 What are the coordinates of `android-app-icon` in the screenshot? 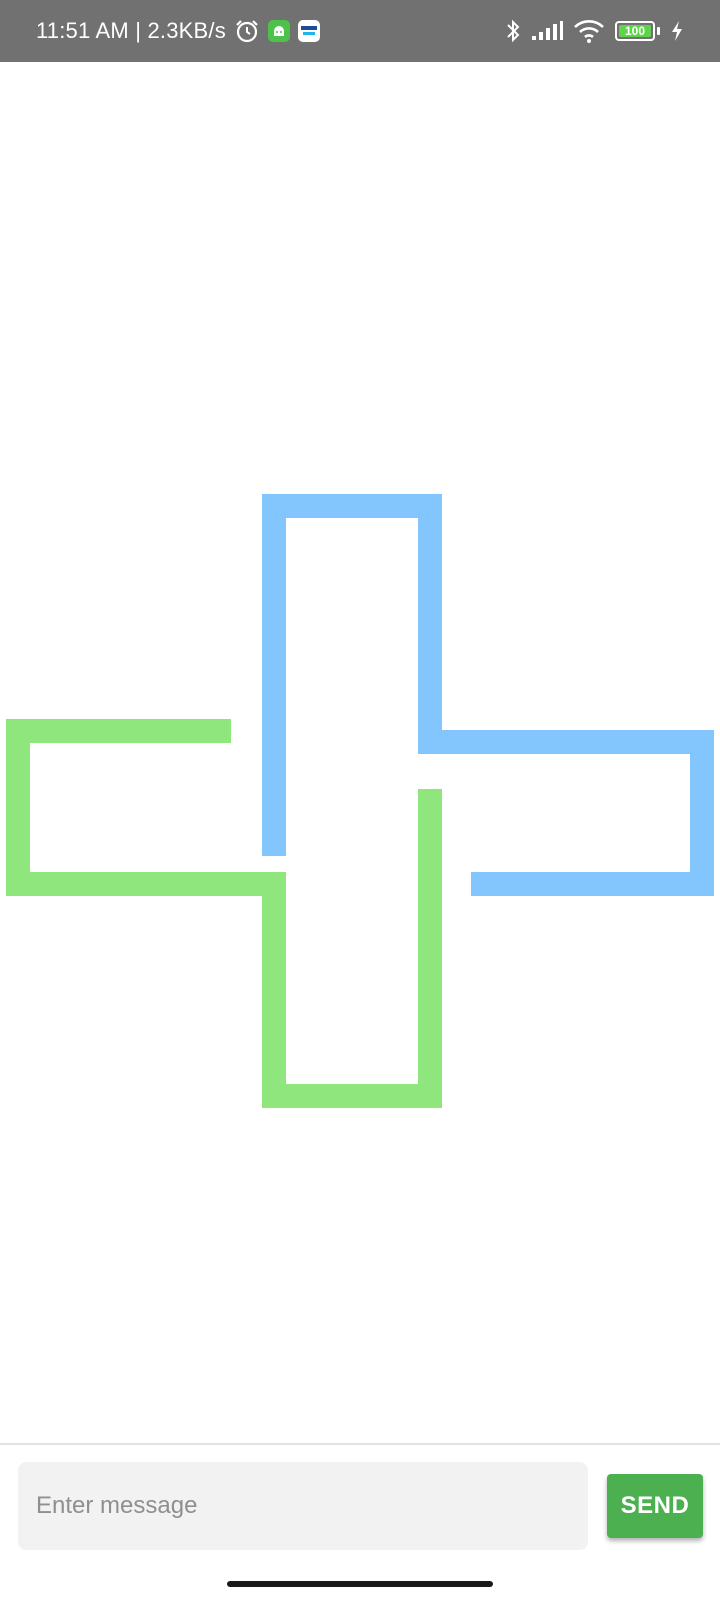 It's located at (278, 31).